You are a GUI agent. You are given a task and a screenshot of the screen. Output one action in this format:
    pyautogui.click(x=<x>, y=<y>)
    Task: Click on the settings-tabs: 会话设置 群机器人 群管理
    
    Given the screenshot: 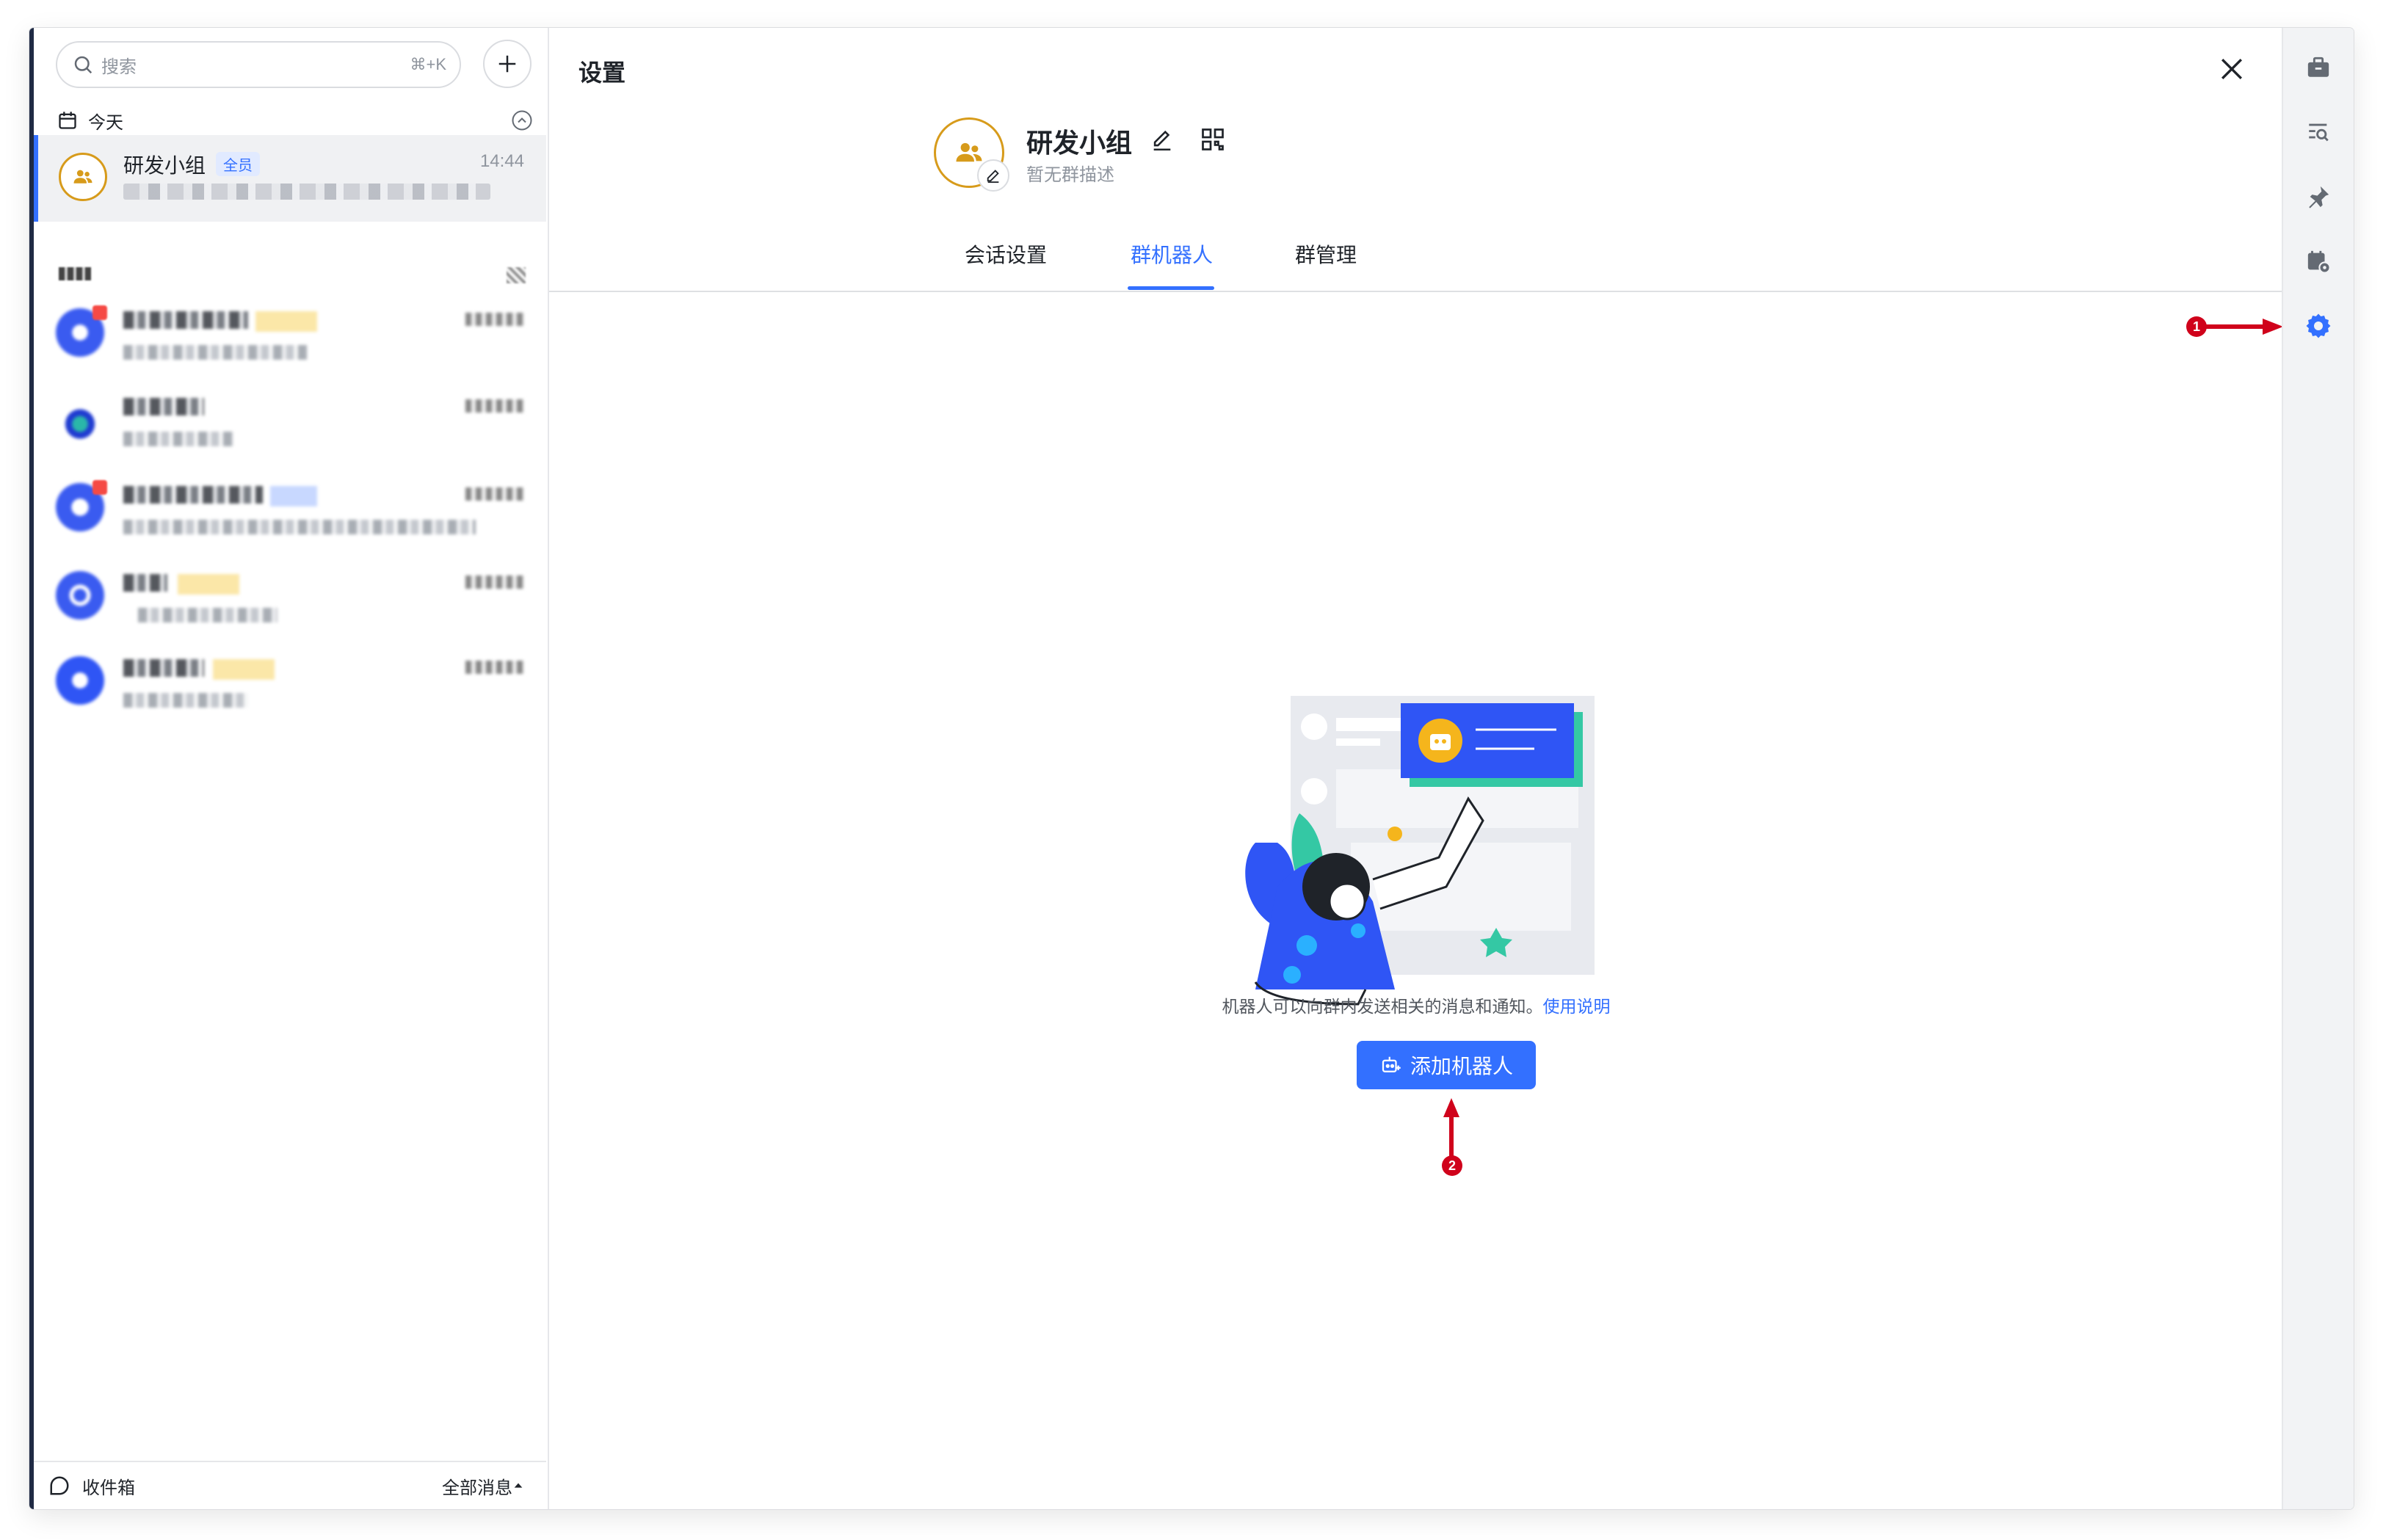 What is the action you would take?
    pyautogui.click(x=1416, y=254)
    